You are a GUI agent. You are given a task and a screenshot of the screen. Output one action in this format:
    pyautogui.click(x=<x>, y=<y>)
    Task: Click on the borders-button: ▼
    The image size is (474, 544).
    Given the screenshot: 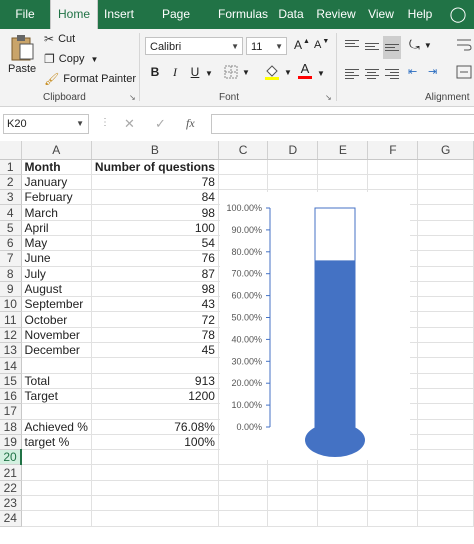 What is the action you would take?
    pyautogui.click(x=237, y=72)
    